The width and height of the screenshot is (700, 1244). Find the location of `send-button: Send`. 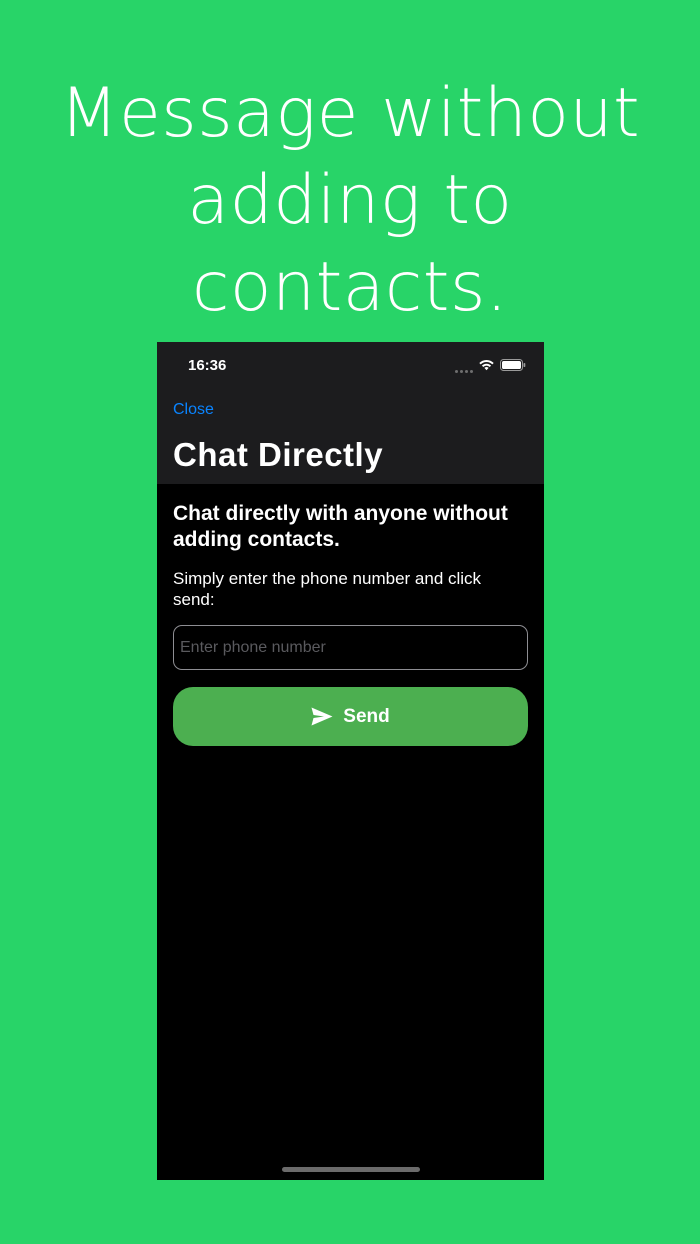

send-button: Send is located at coordinates (350, 716).